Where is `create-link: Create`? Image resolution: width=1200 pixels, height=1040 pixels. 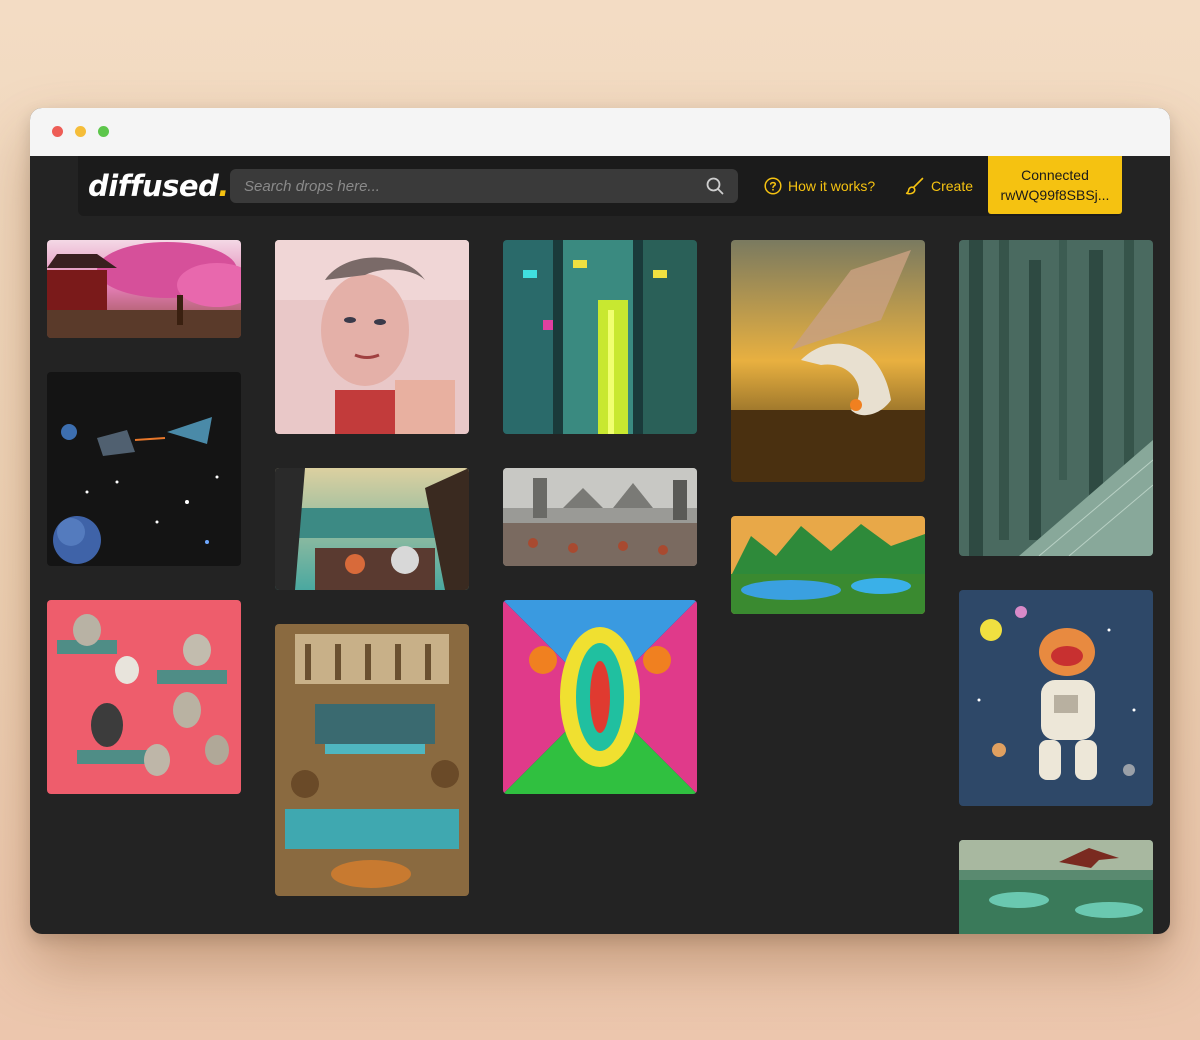
create-link: Create is located at coordinates (939, 186).